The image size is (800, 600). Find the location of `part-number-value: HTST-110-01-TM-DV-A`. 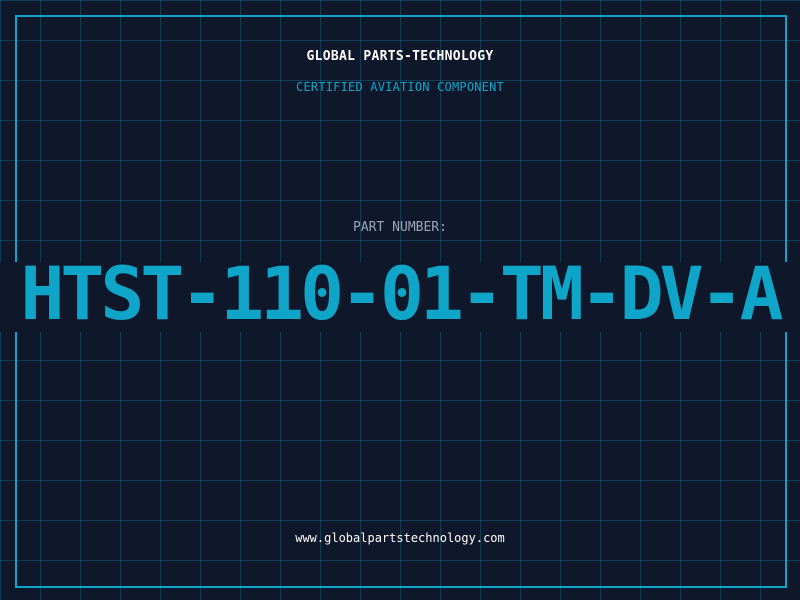

part-number-value: HTST-110-01-TM-DV-A is located at coordinates (401, 297).